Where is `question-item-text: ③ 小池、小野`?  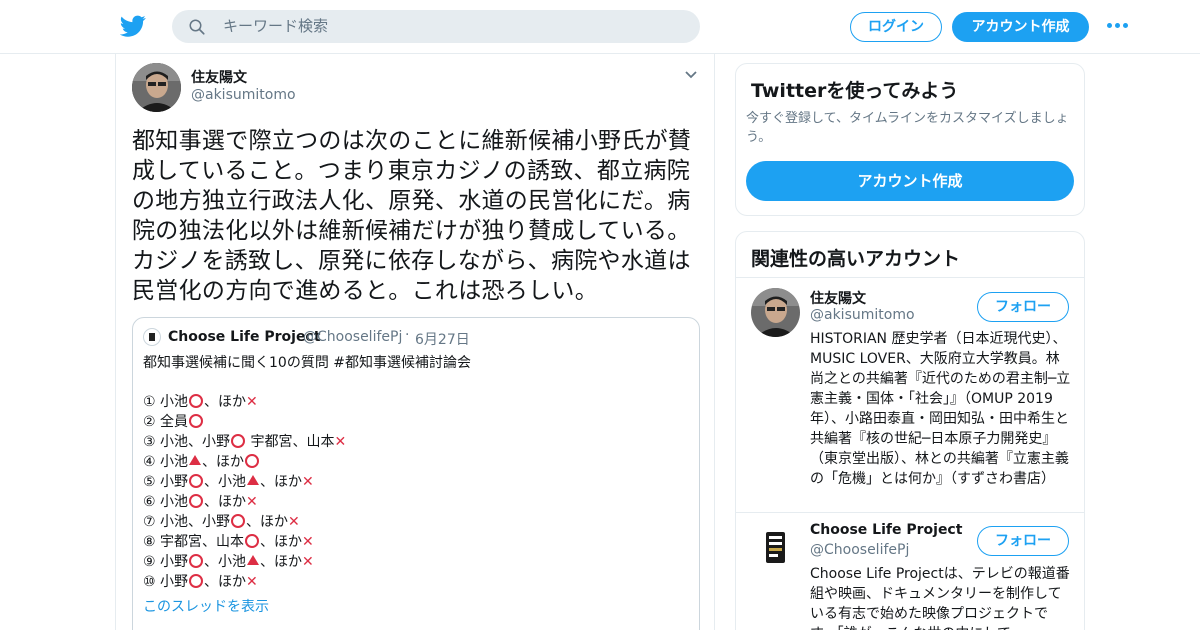
question-item-text: ③ 小池、小野 is located at coordinates (187, 442).